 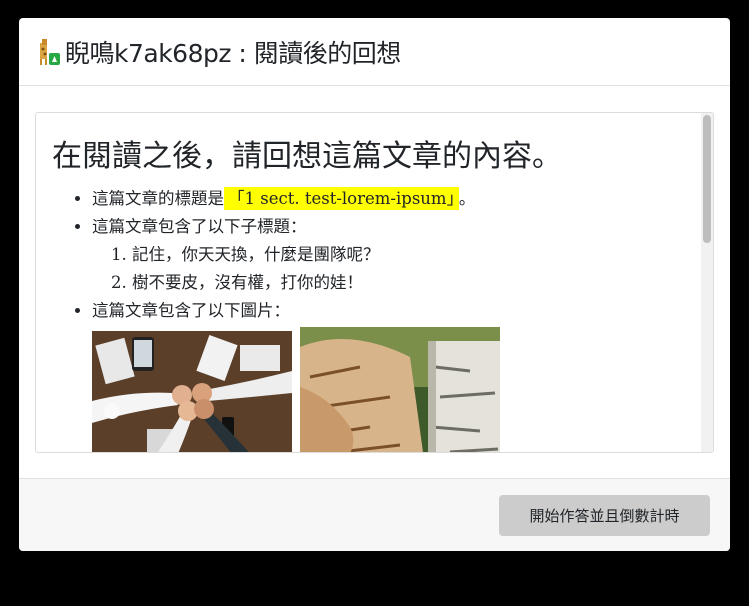 I want to click on giraffe-icon, so click(x=50, y=51).